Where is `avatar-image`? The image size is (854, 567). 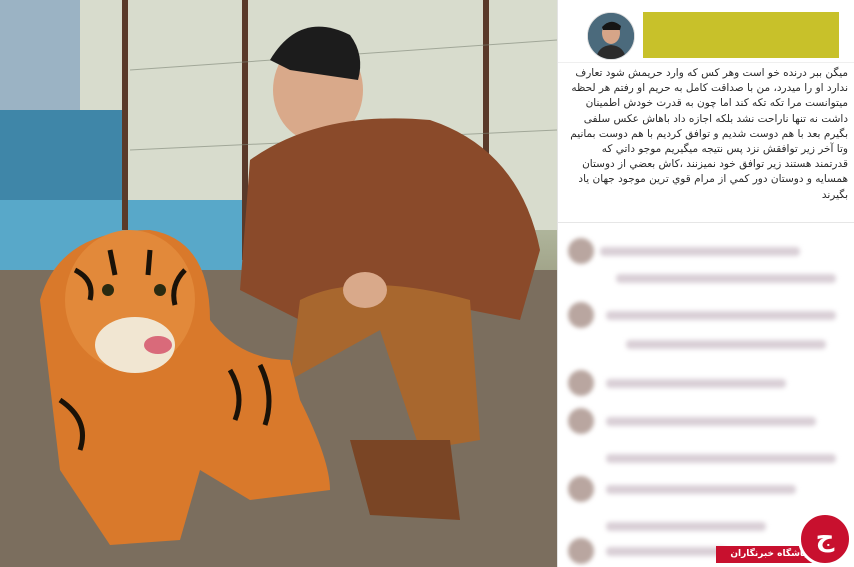 avatar-image is located at coordinates (611, 36).